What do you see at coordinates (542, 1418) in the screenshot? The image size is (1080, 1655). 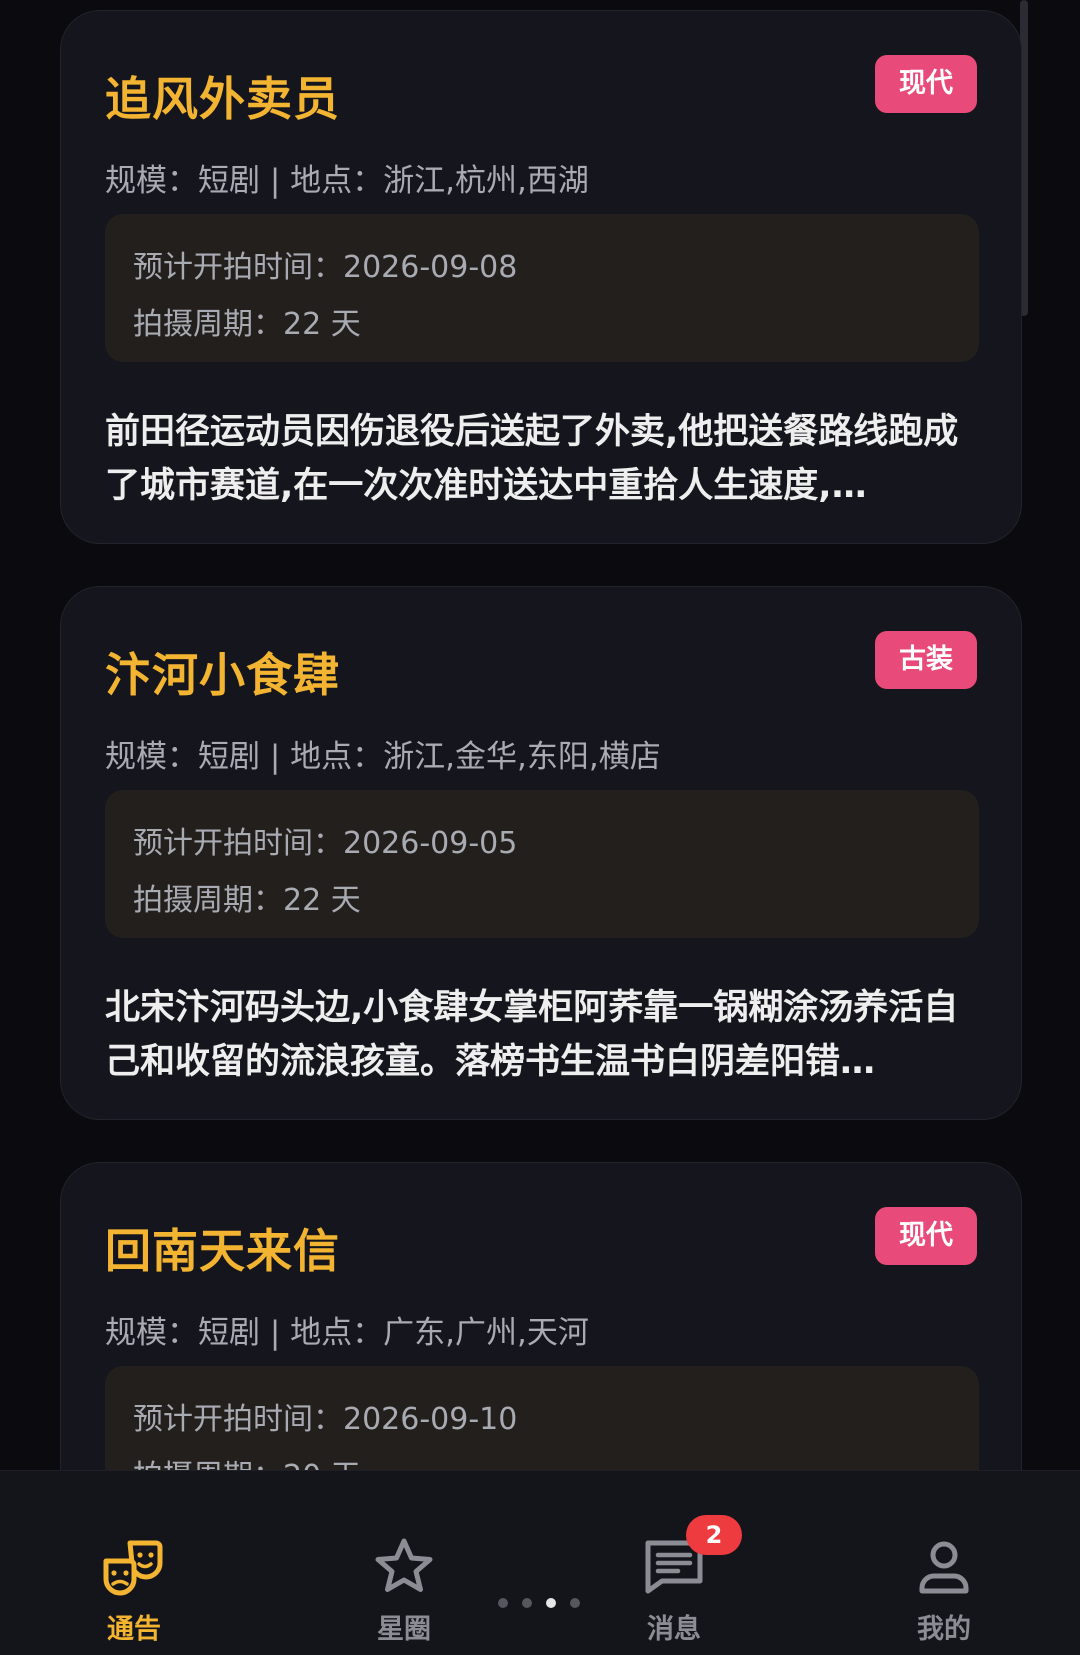 I see `schedule-box: 预计开拍时间：2026-09-10 拍摄周期：20 天` at bounding box center [542, 1418].